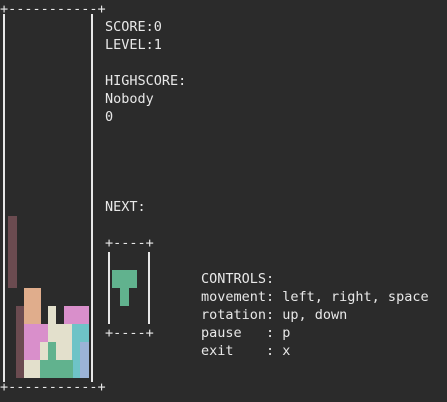 Image resolution: width=447 pixels, height=402 pixels. I want to click on score-readout: SCORE:0, so click(133, 27).